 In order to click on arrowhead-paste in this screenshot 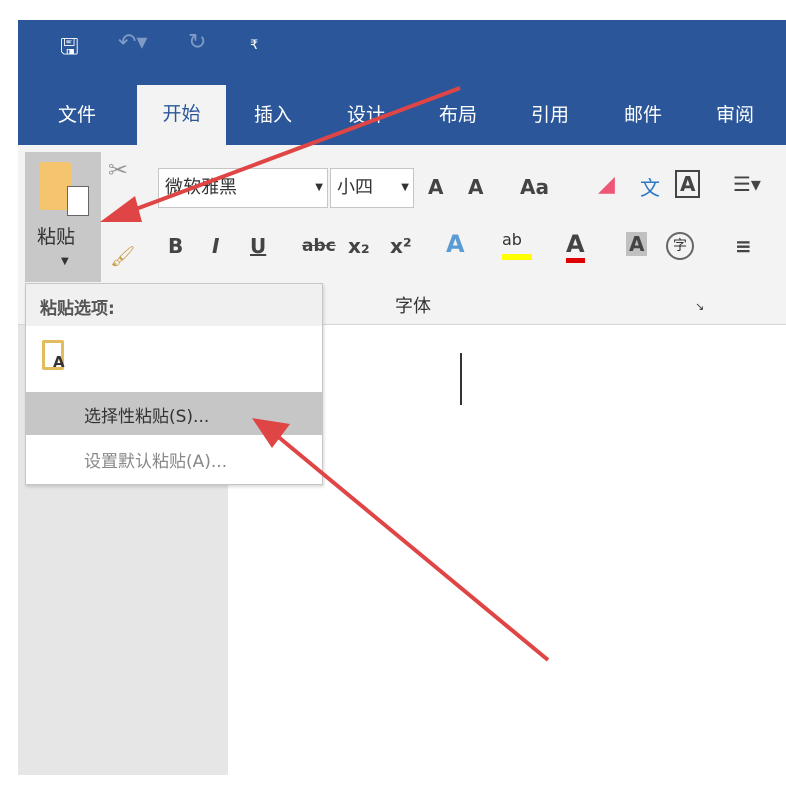, I will do `click(121, 209)`.